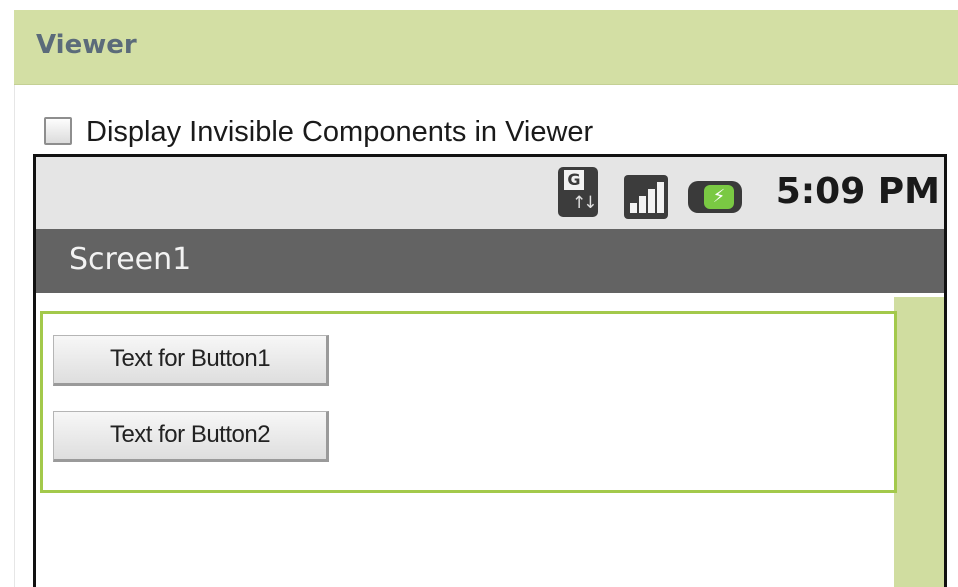  I want to click on gprs-data-icon: G ↑↓, so click(578, 192).